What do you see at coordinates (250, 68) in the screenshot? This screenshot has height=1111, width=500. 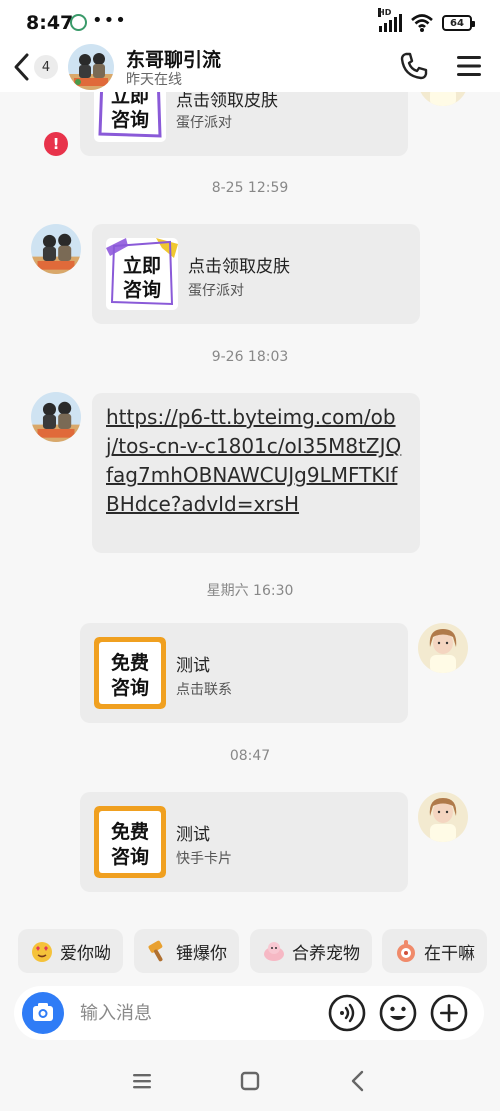 I see `chat-header: 4 东哥聊引流 昨天在线` at bounding box center [250, 68].